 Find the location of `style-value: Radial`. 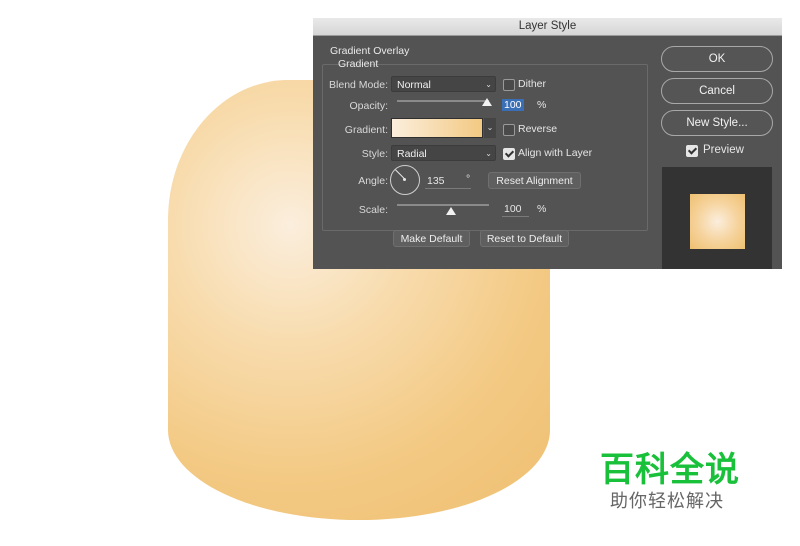

style-value: Radial is located at coordinates (412, 154).